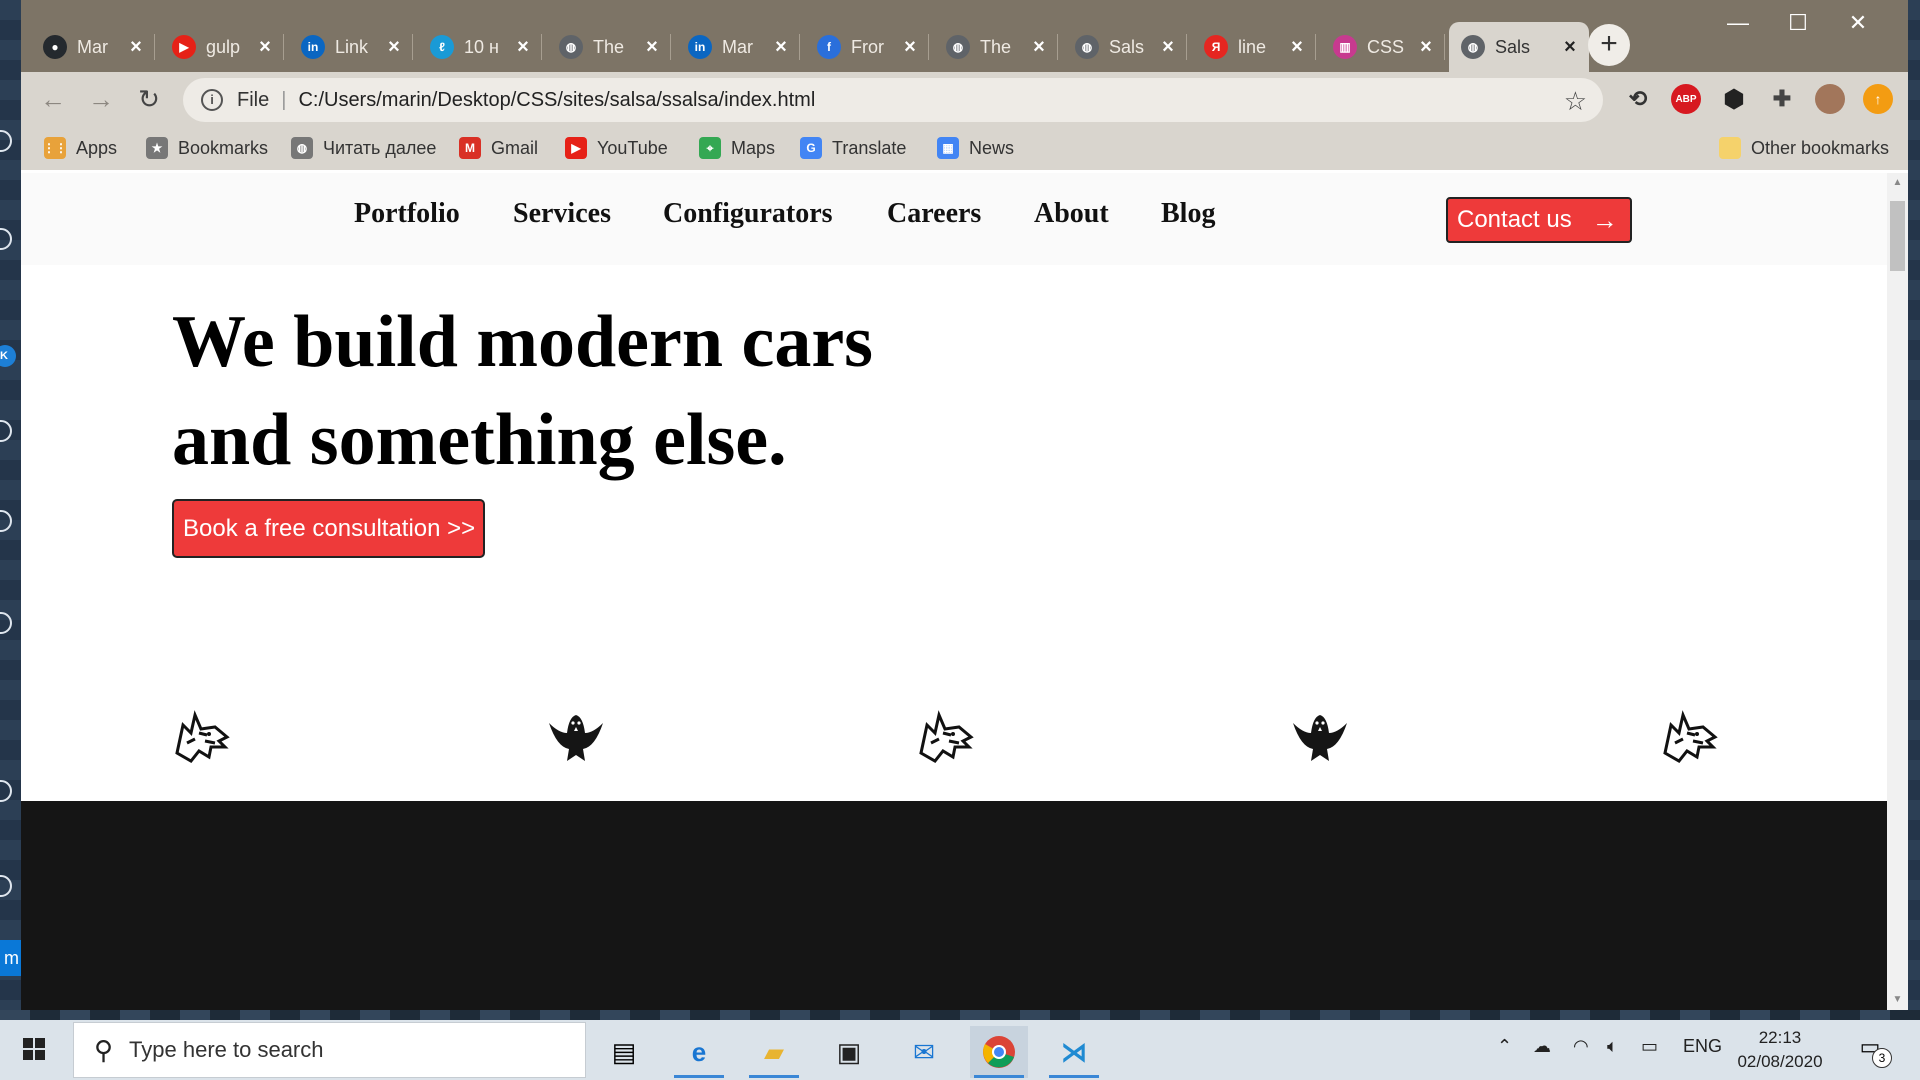 This screenshot has width=1920, height=1080. What do you see at coordinates (562, 214) in the screenshot?
I see `nav-services: Services` at bounding box center [562, 214].